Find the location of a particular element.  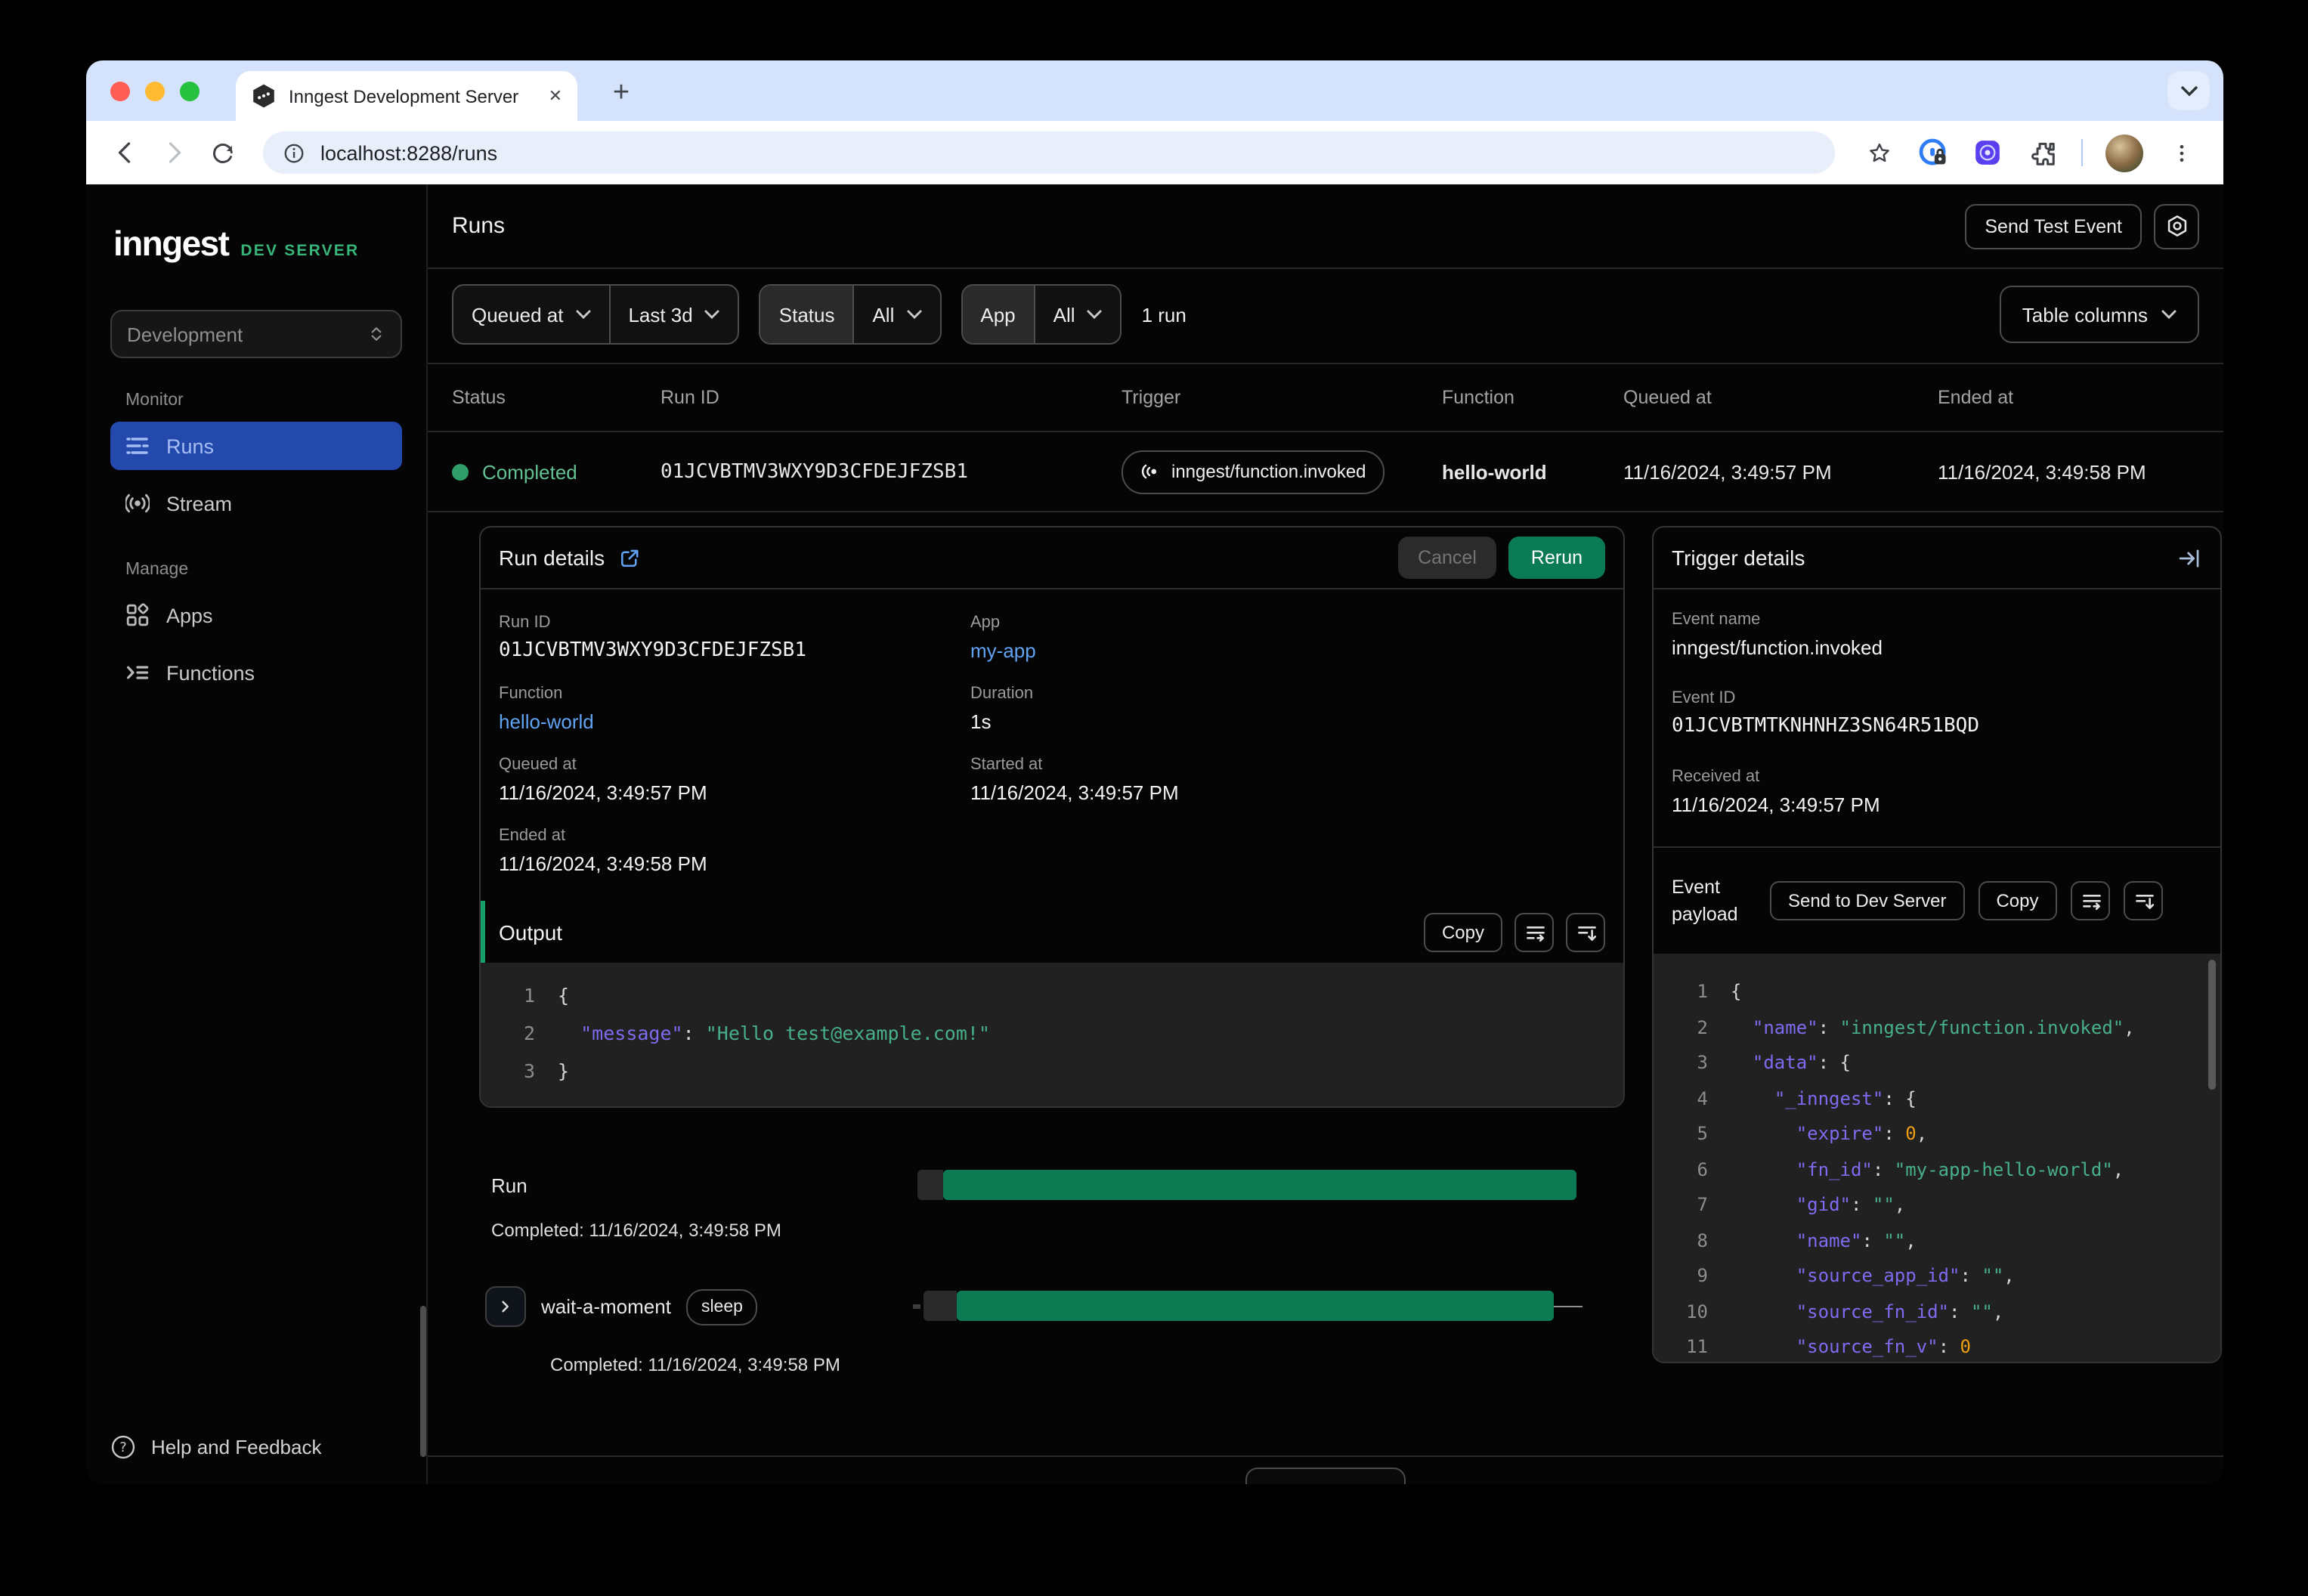

trigger-event-name: inngest/function.invoked is located at coordinates (1268, 471).